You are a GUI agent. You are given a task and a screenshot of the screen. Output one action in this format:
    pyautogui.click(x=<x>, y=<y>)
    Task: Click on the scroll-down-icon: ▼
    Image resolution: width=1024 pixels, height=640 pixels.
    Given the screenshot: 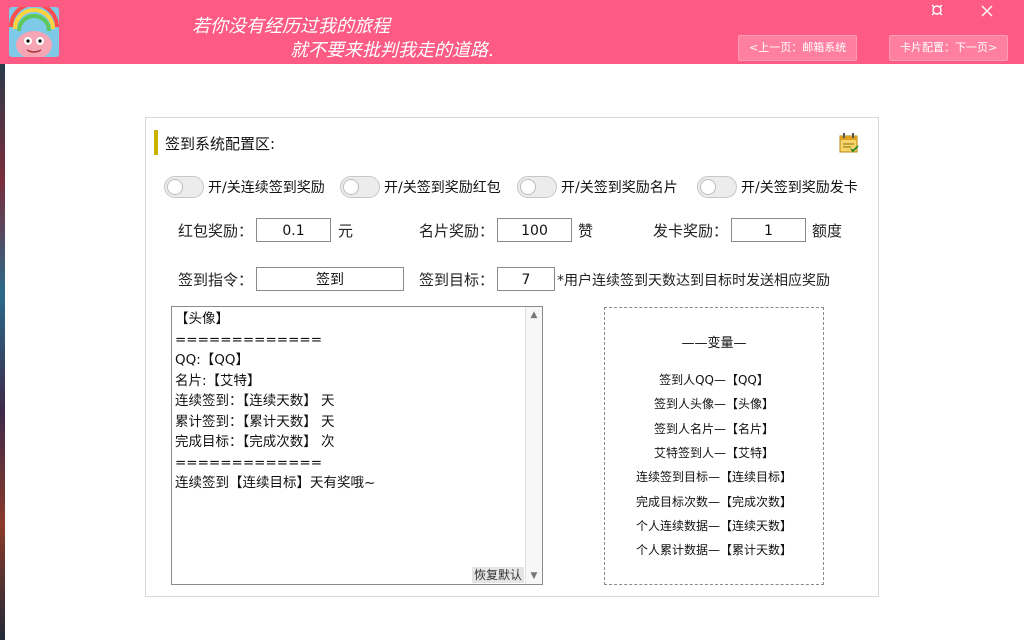 What is the action you would take?
    pyautogui.click(x=534, y=576)
    